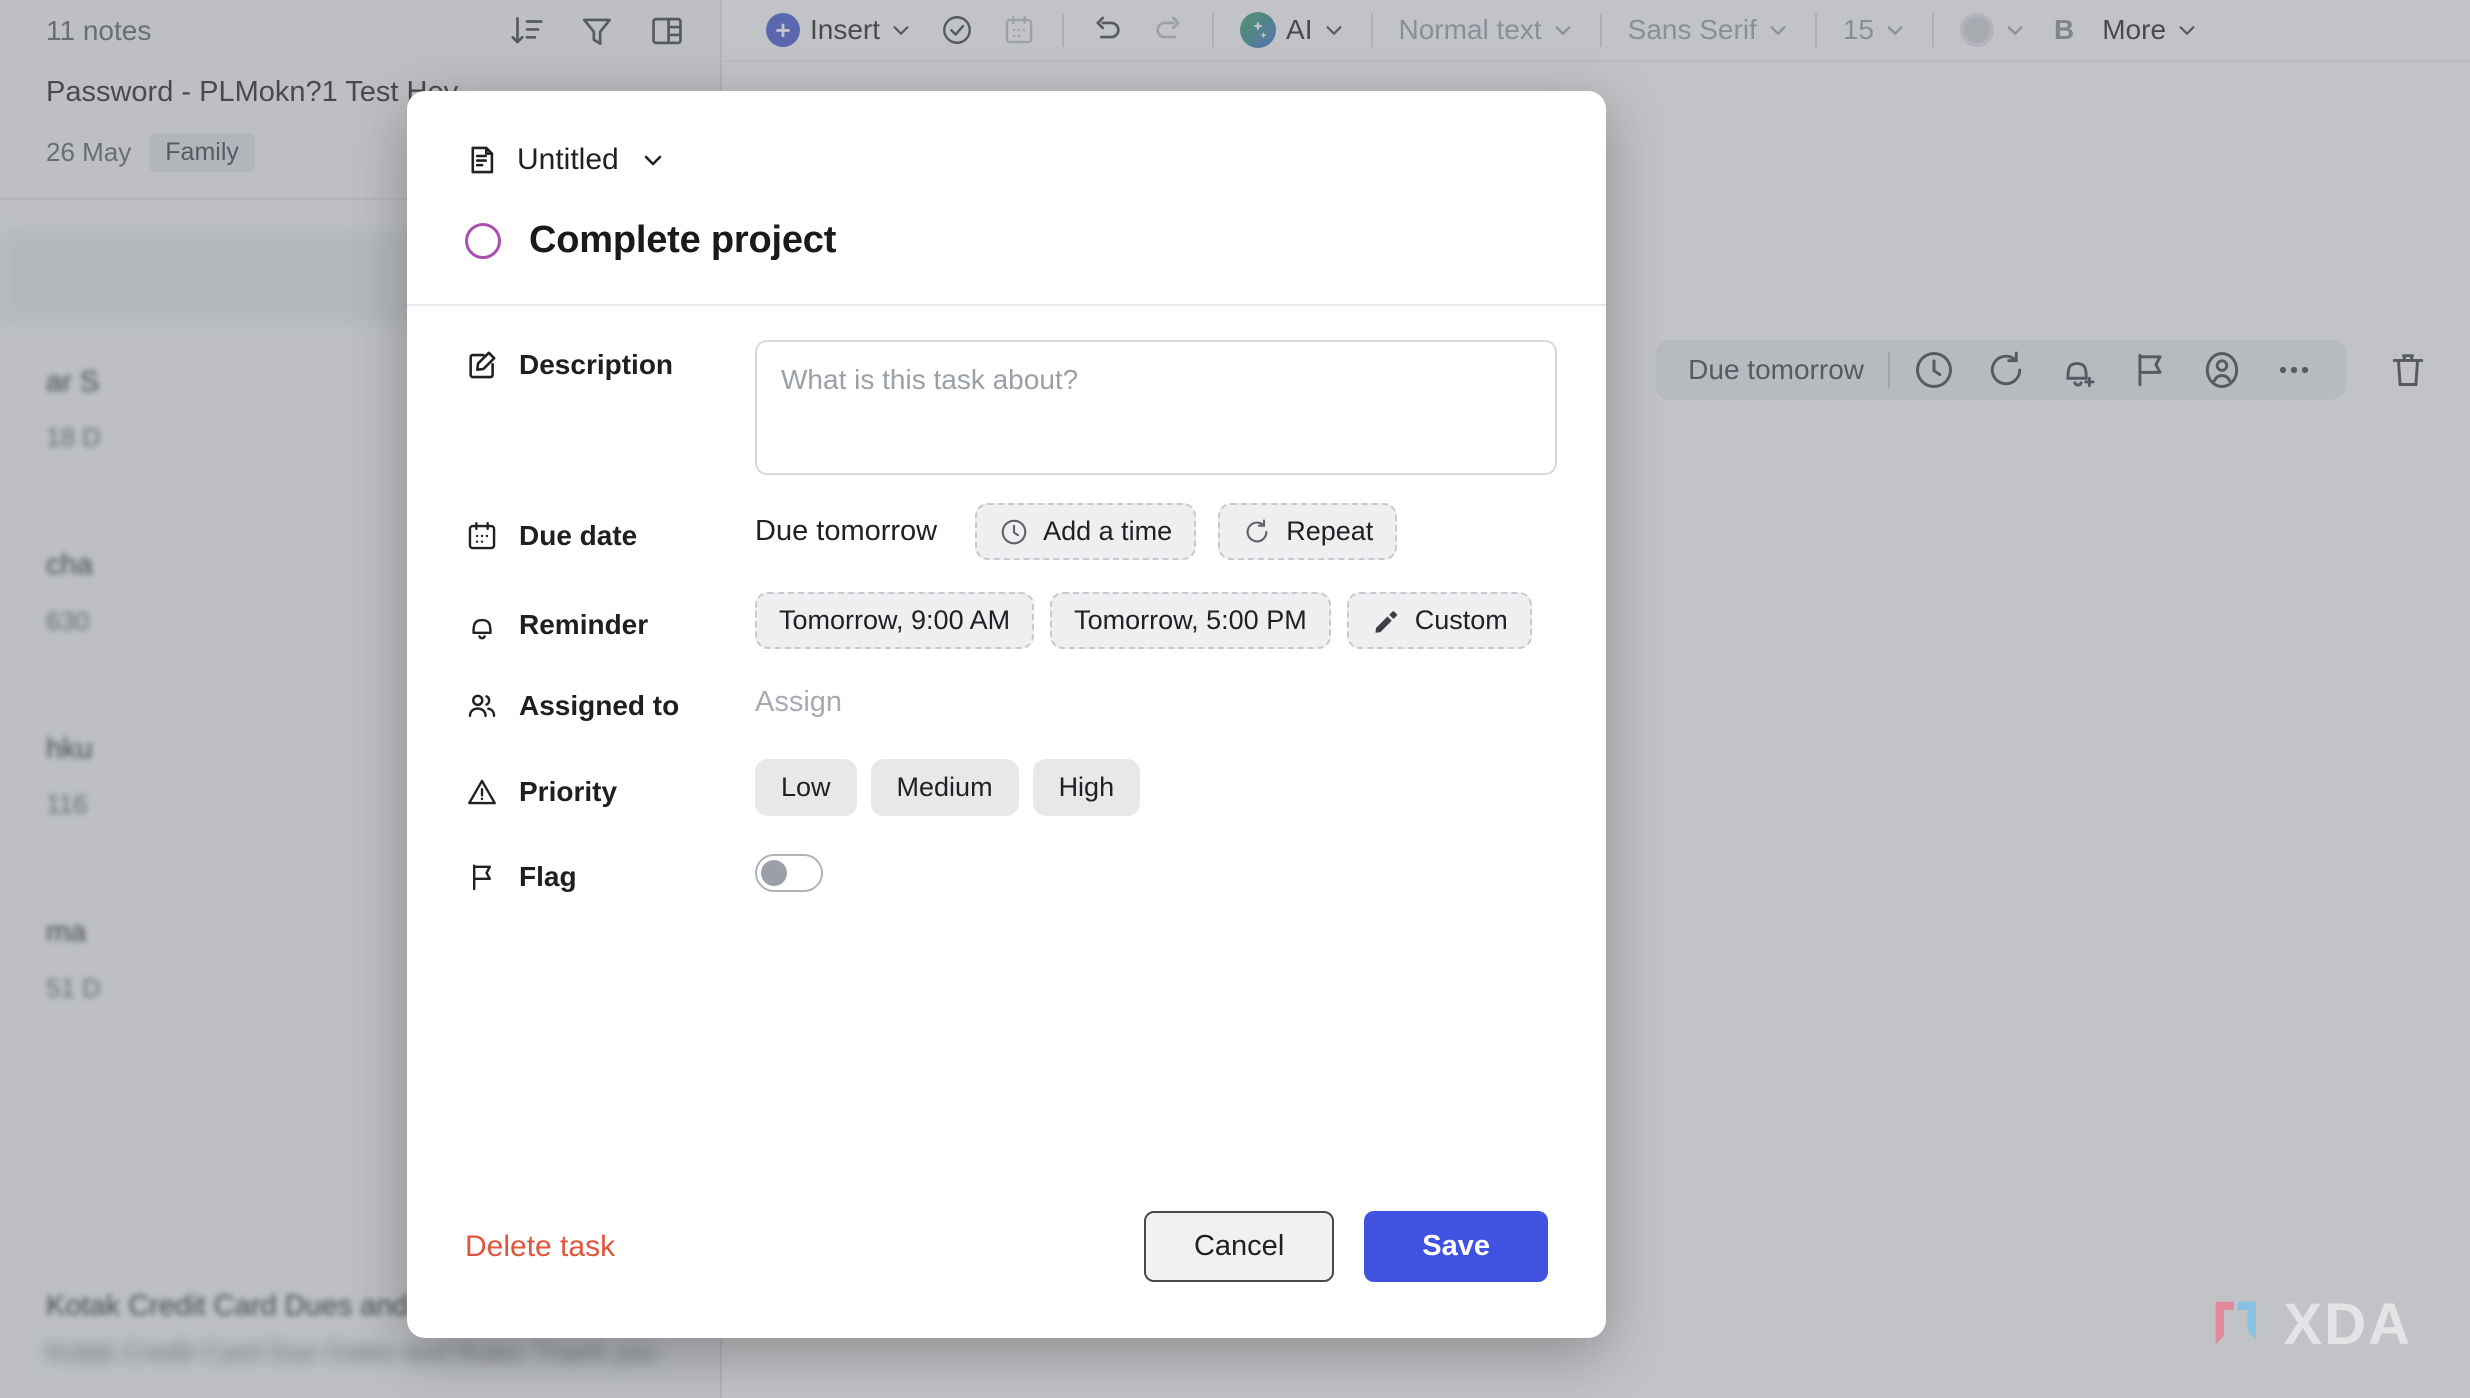 This screenshot has height=1398, width=2470. What do you see at coordinates (1107, 30) in the screenshot?
I see `undo-button` at bounding box center [1107, 30].